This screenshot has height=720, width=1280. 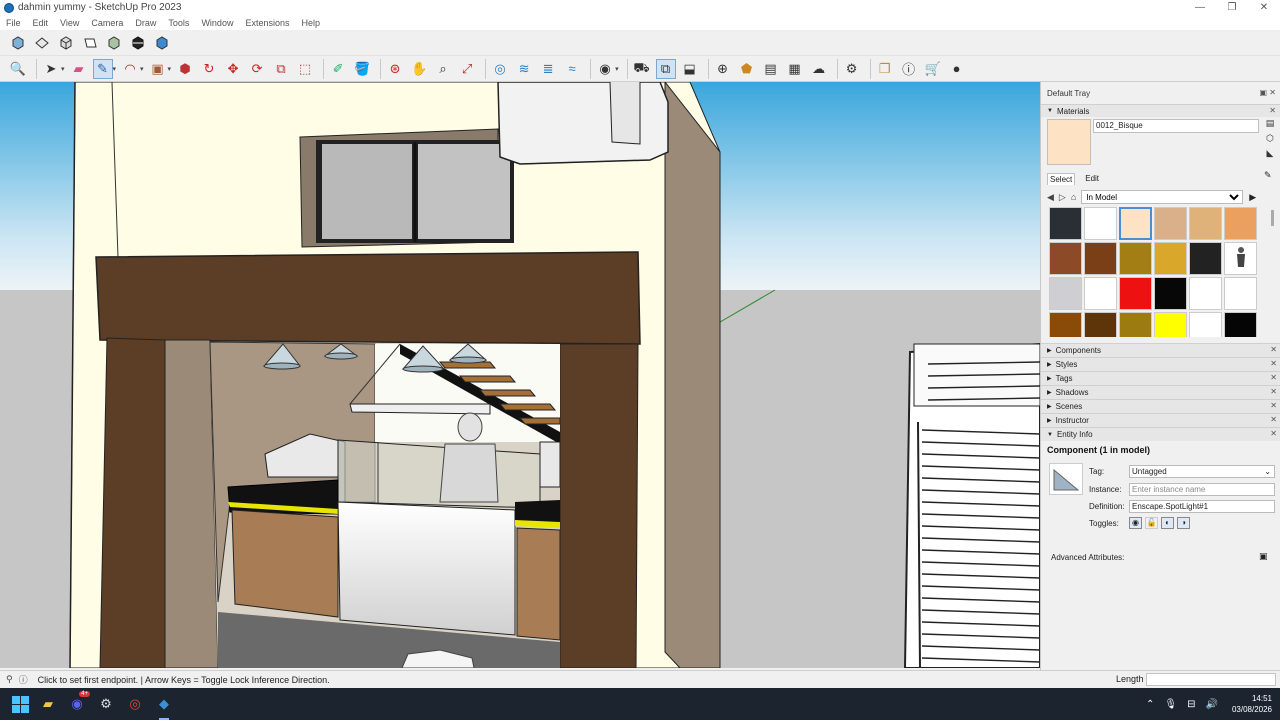 I want to click on iso-view-icon, so click(x=18, y=43).